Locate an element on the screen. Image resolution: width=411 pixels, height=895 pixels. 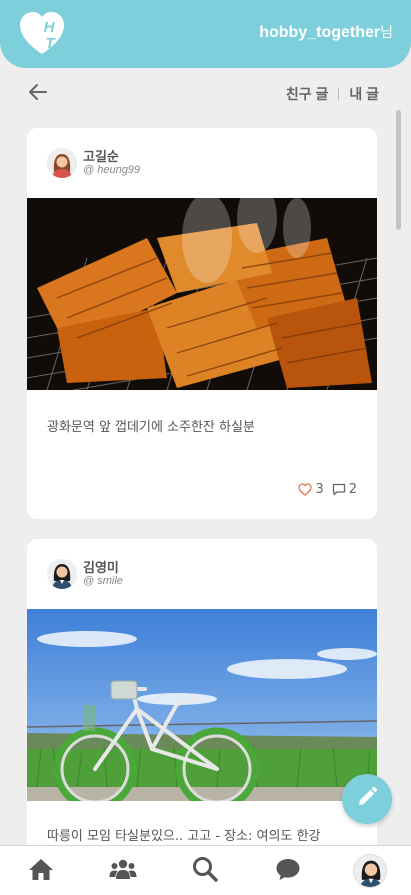
comment-icon is located at coordinates (339, 489).